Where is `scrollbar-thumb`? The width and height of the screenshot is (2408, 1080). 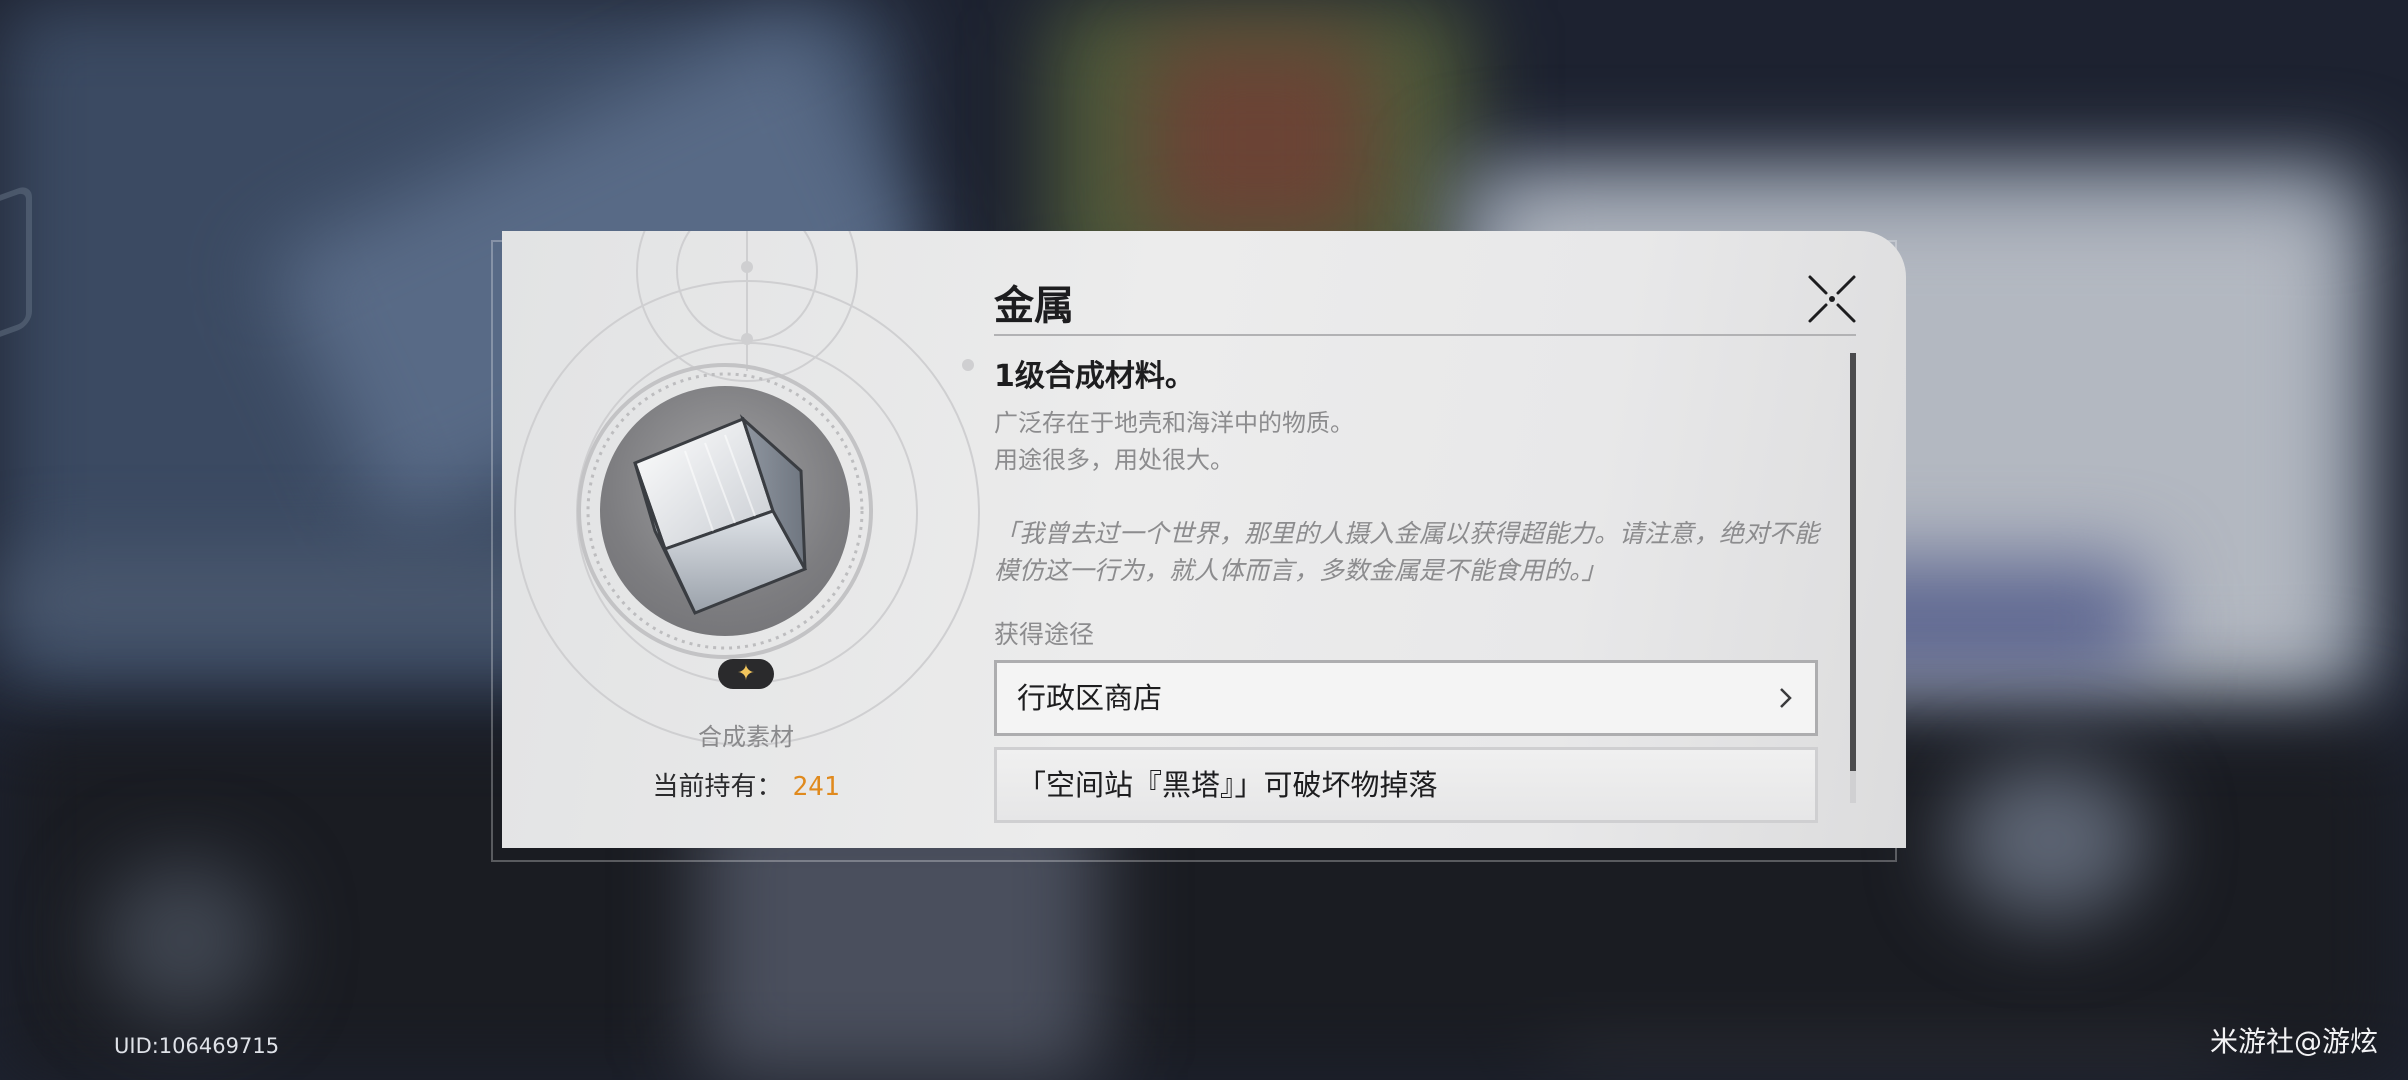 scrollbar-thumb is located at coordinates (1853, 562).